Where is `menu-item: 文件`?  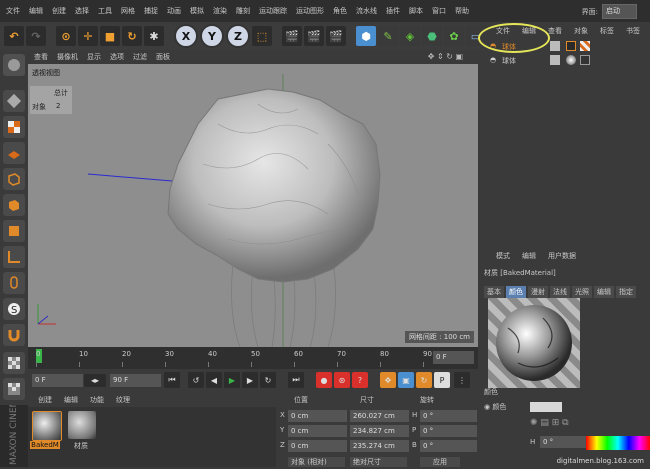 menu-item: 文件 is located at coordinates (13, 11).